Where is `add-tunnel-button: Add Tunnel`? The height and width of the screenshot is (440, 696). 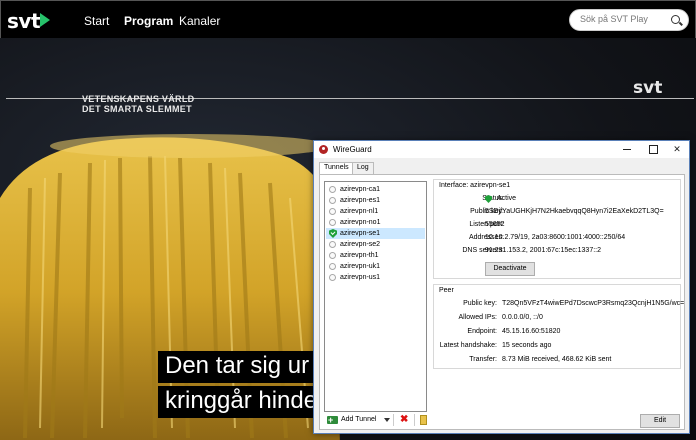
add-tunnel-button: Add Tunnel is located at coordinates (359, 420).